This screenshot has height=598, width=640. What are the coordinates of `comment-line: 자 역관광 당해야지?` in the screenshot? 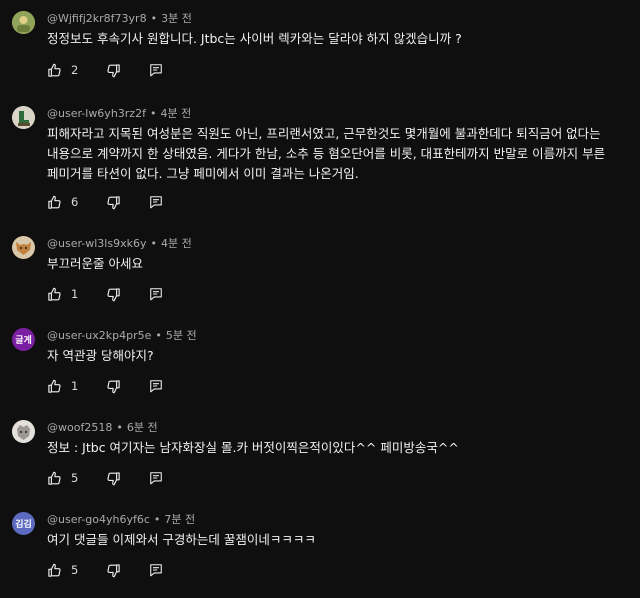 It's located at (100, 355).